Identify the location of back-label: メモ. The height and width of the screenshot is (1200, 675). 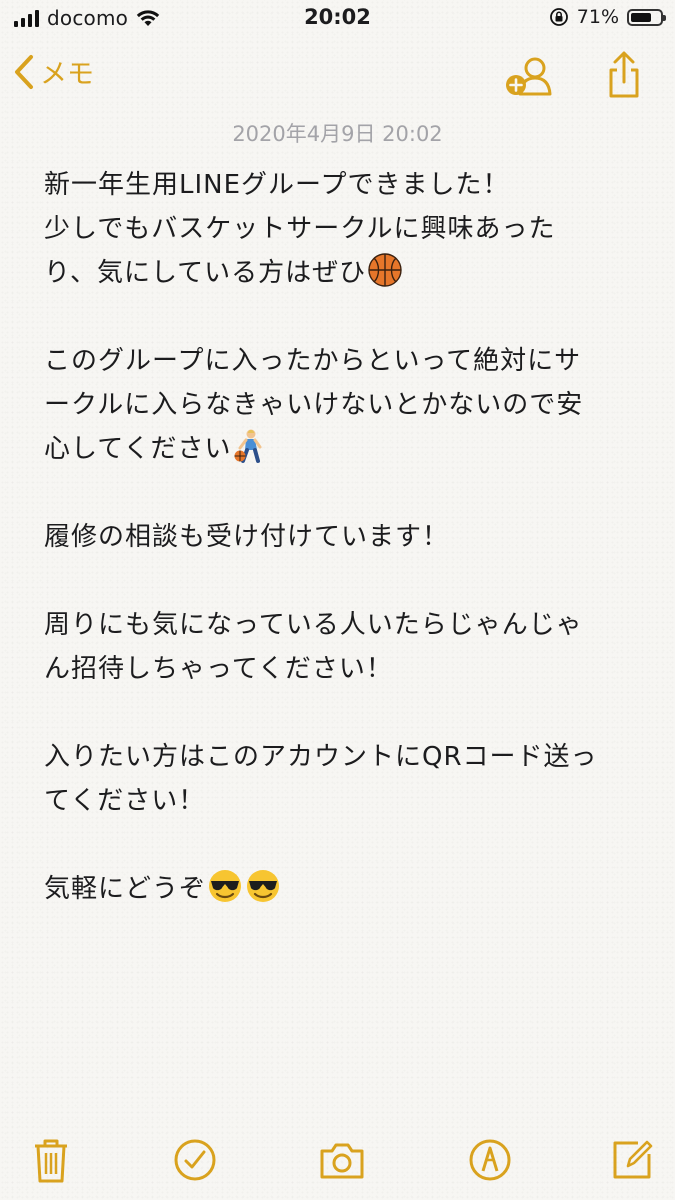
(67, 74).